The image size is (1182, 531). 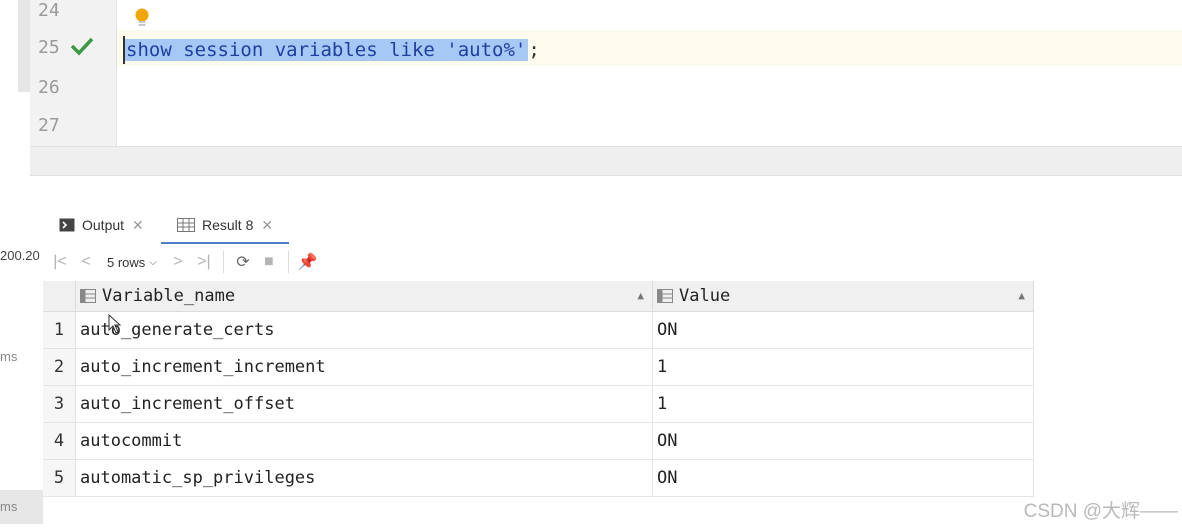 I want to click on row-number: 3, so click(x=59, y=404).